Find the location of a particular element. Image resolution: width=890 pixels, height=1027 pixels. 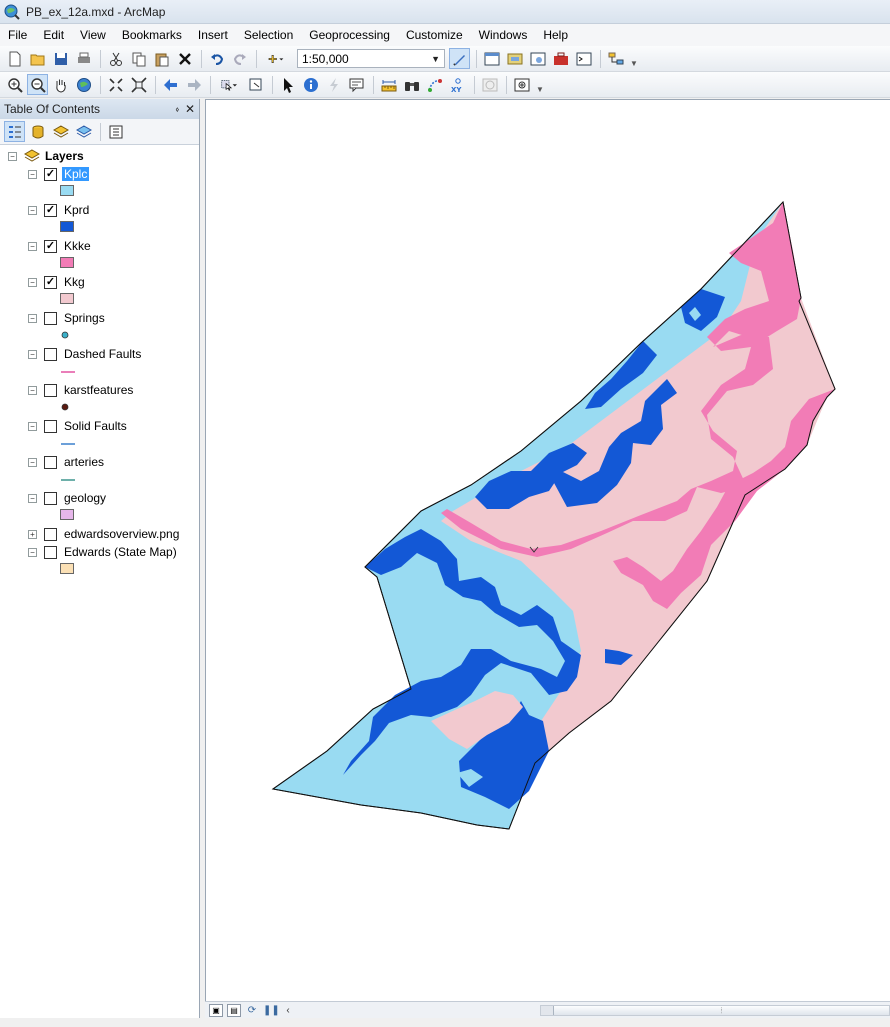

toc-layer-item: − Edwards (State Map) is located at coordinates (100, 552).